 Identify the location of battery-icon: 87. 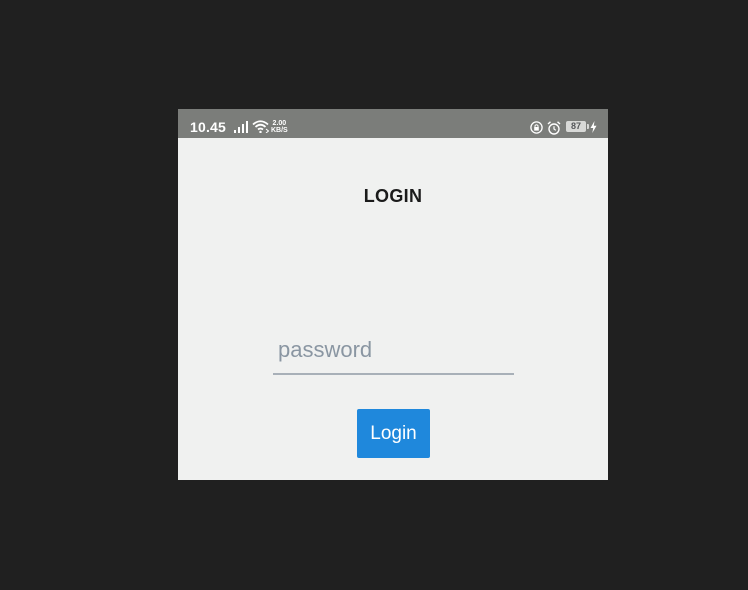
(576, 126).